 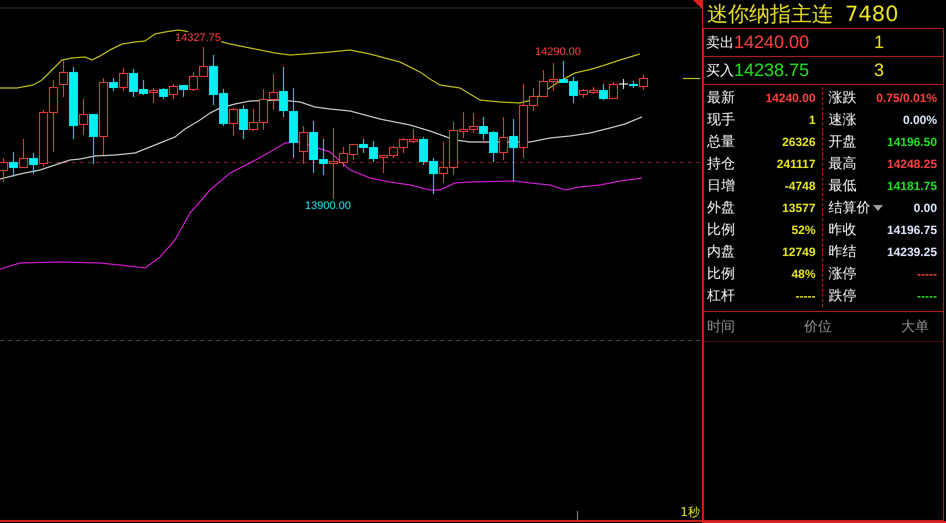 I want to click on time-tick-mark, so click(x=577, y=515).